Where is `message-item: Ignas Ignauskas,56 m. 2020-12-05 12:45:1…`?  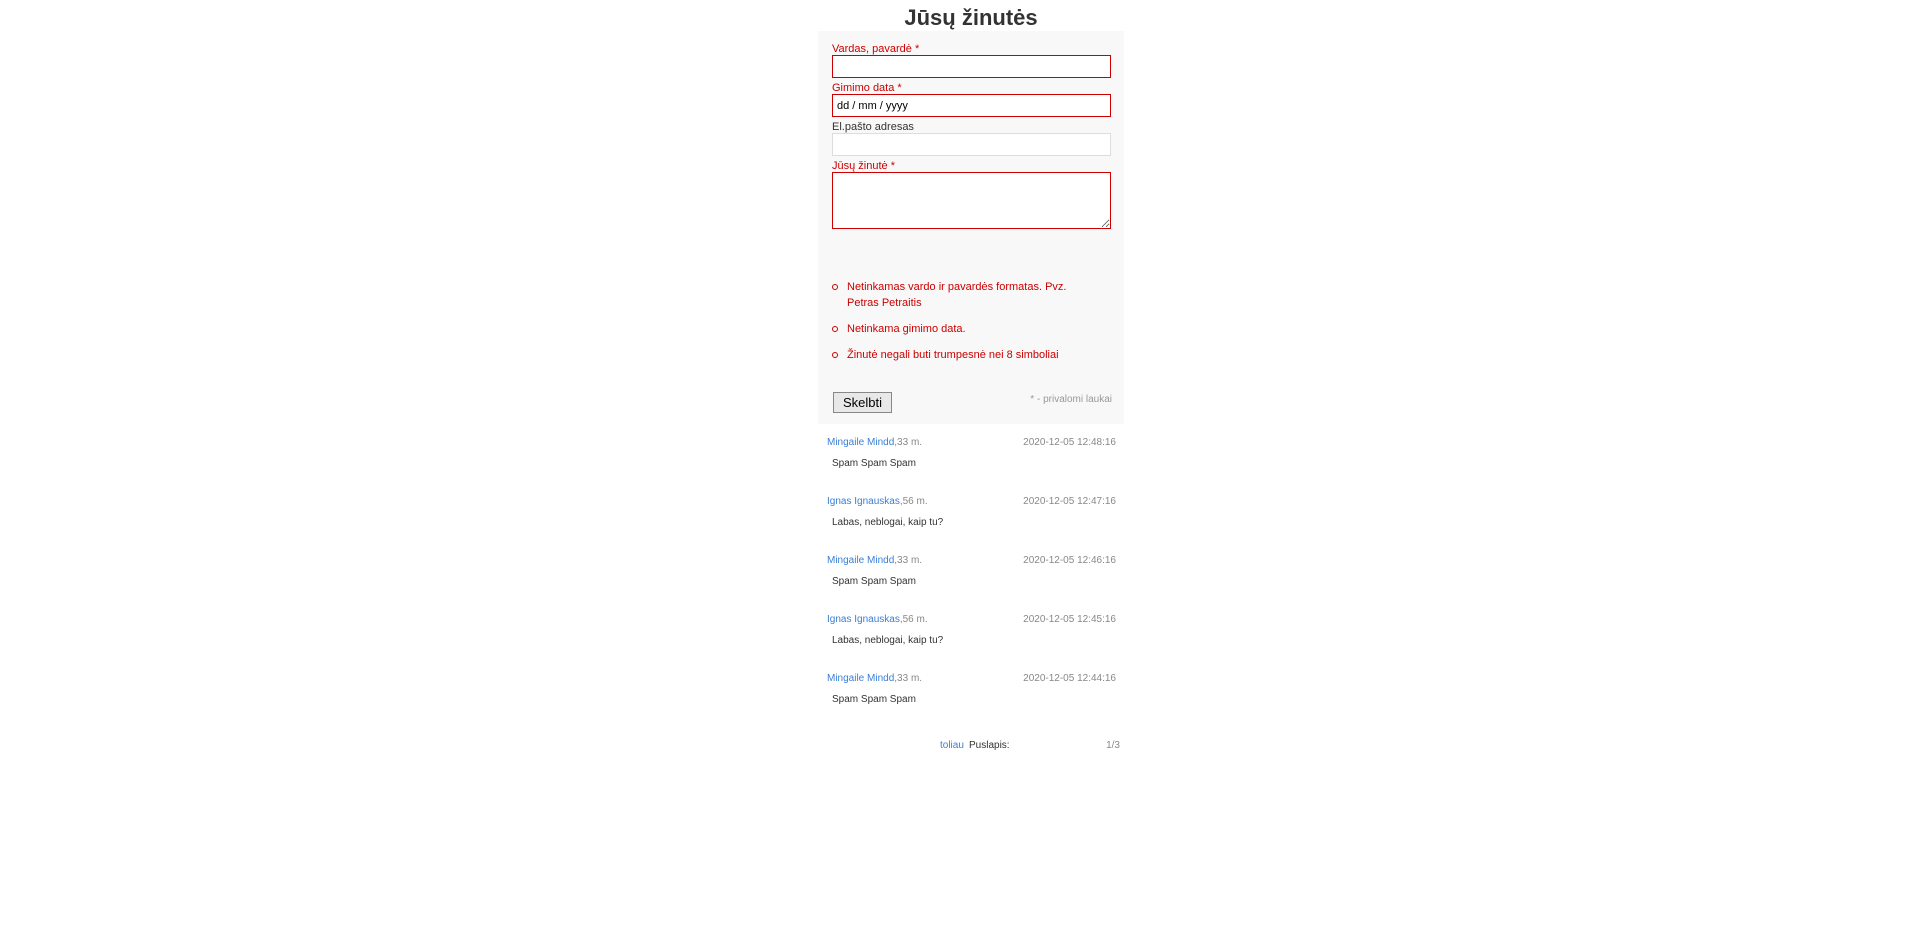 message-item: Ignas Ignauskas,56 m. 2020-12-05 12:45:1… is located at coordinates (971, 642).